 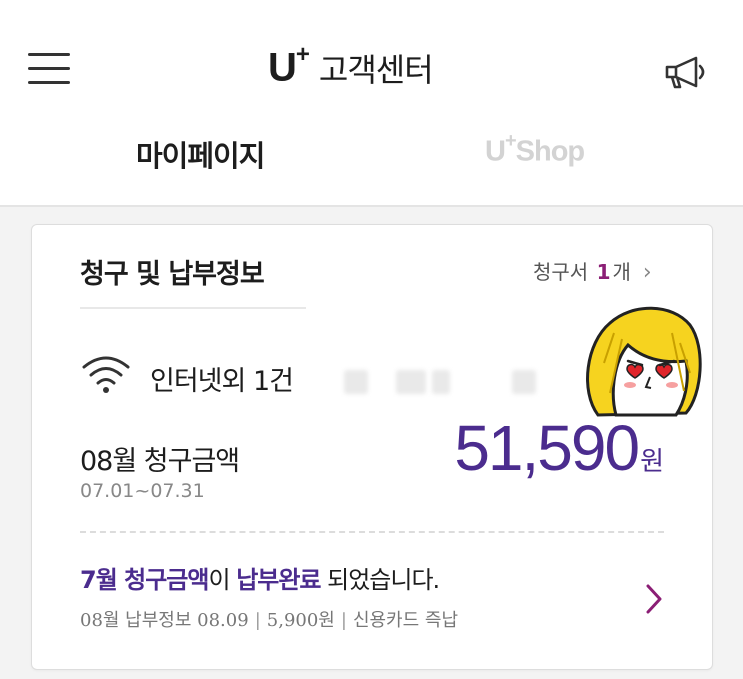 What do you see at coordinates (260, 577) in the screenshot?
I see `payment-status-message: 7월 청구금액이 납부완료 되었습니다.` at bounding box center [260, 577].